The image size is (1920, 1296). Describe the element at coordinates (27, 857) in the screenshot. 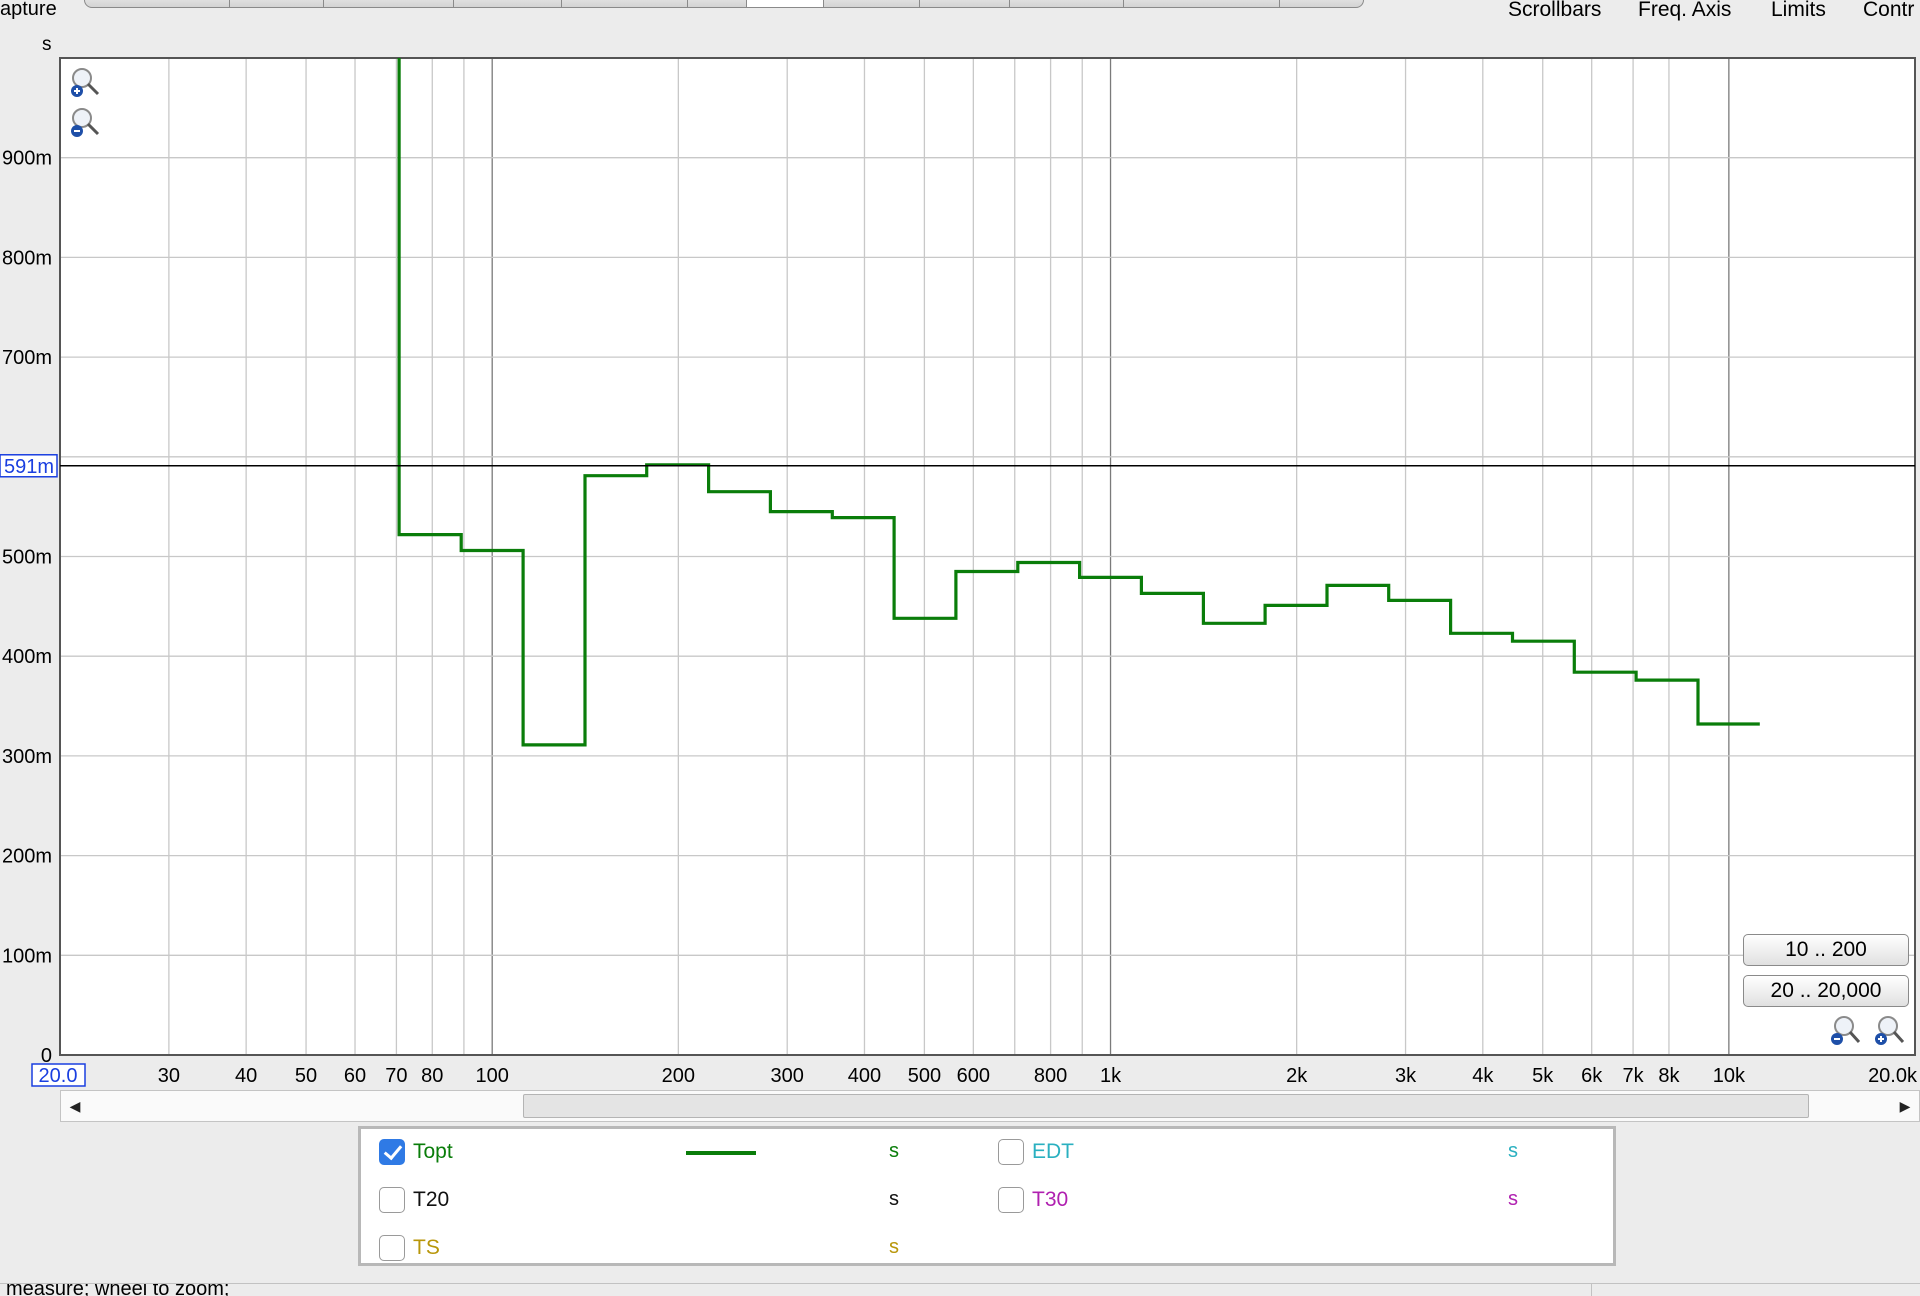

I see `y-tick-label: 200m` at that location.